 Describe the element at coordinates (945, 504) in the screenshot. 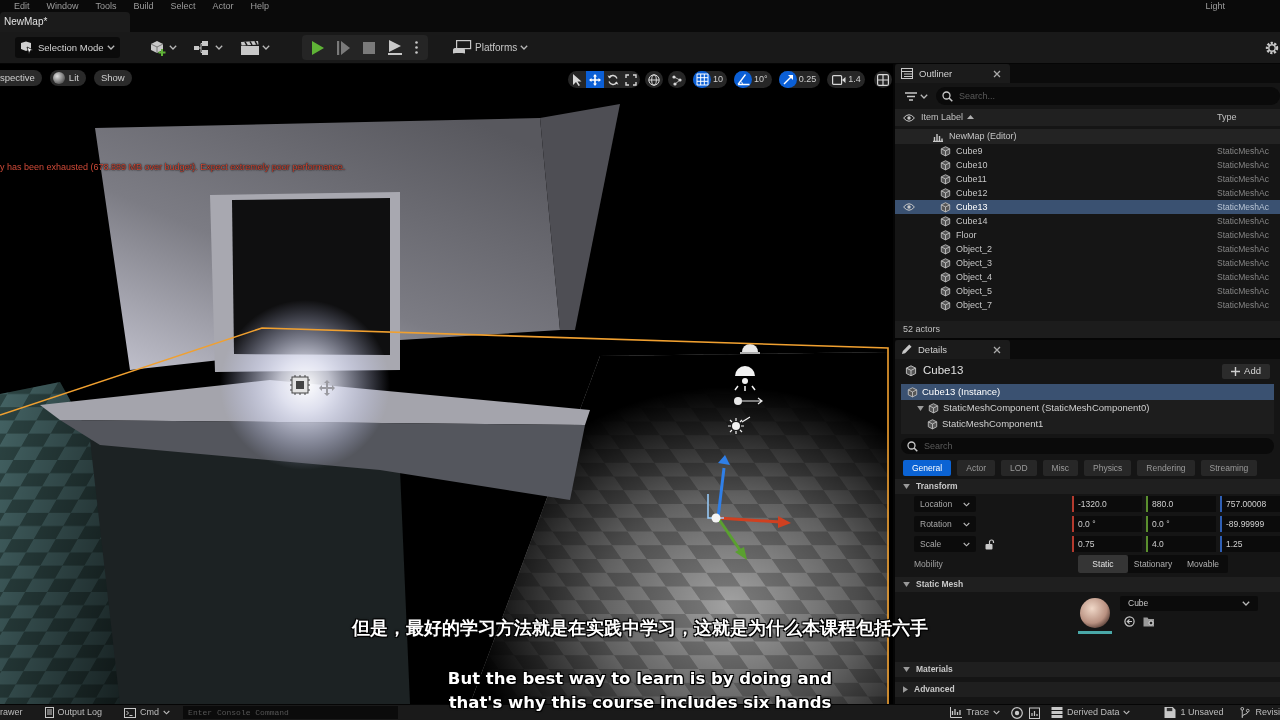

I see `property-dropdown: Location` at that location.